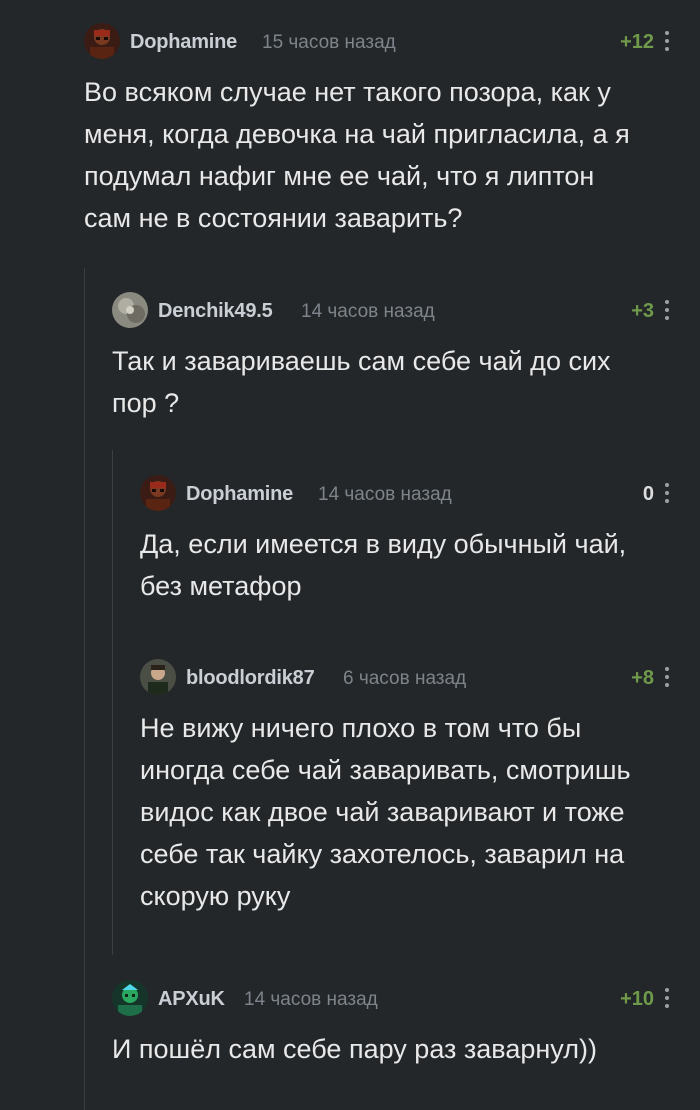 Image resolution: width=700 pixels, height=1110 pixels. I want to click on comment-time: 6 часов назад, so click(405, 678).